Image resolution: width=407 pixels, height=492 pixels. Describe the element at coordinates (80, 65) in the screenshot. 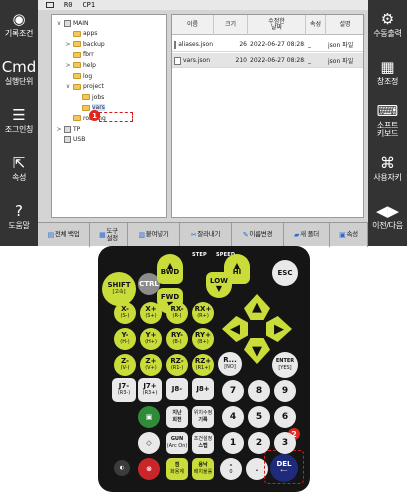

I see `tree-item-help: > help` at that location.